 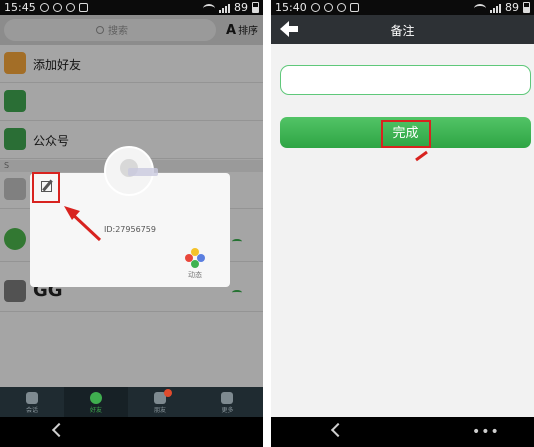 I want to click on tab-label: 更多, so click(x=227, y=410).